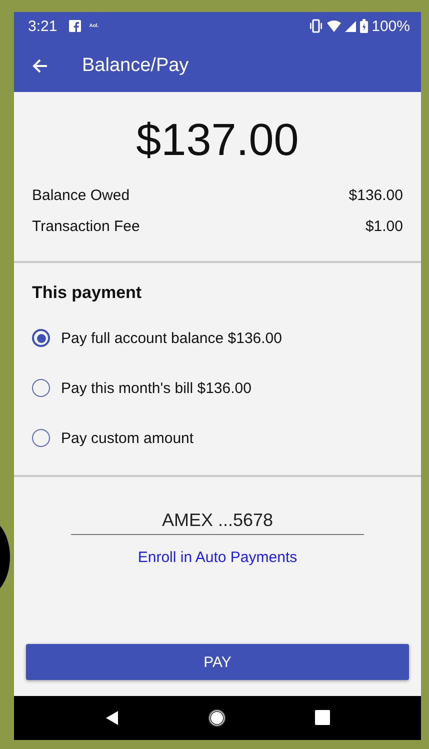  What do you see at coordinates (75, 26) in the screenshot?
I see `app-icon` at bounding box center [75, 26].